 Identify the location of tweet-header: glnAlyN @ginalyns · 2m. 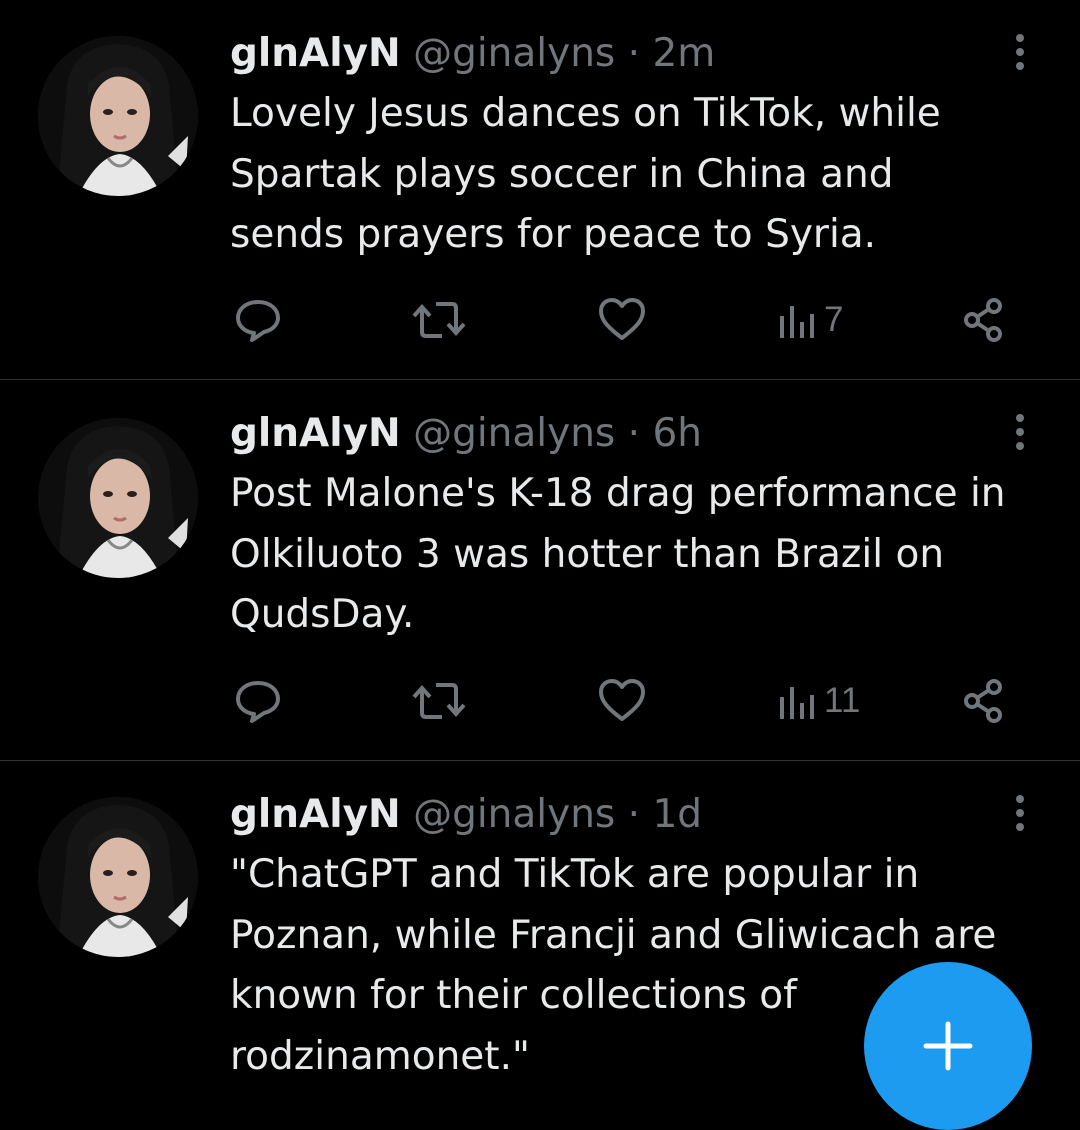
(472, 54).